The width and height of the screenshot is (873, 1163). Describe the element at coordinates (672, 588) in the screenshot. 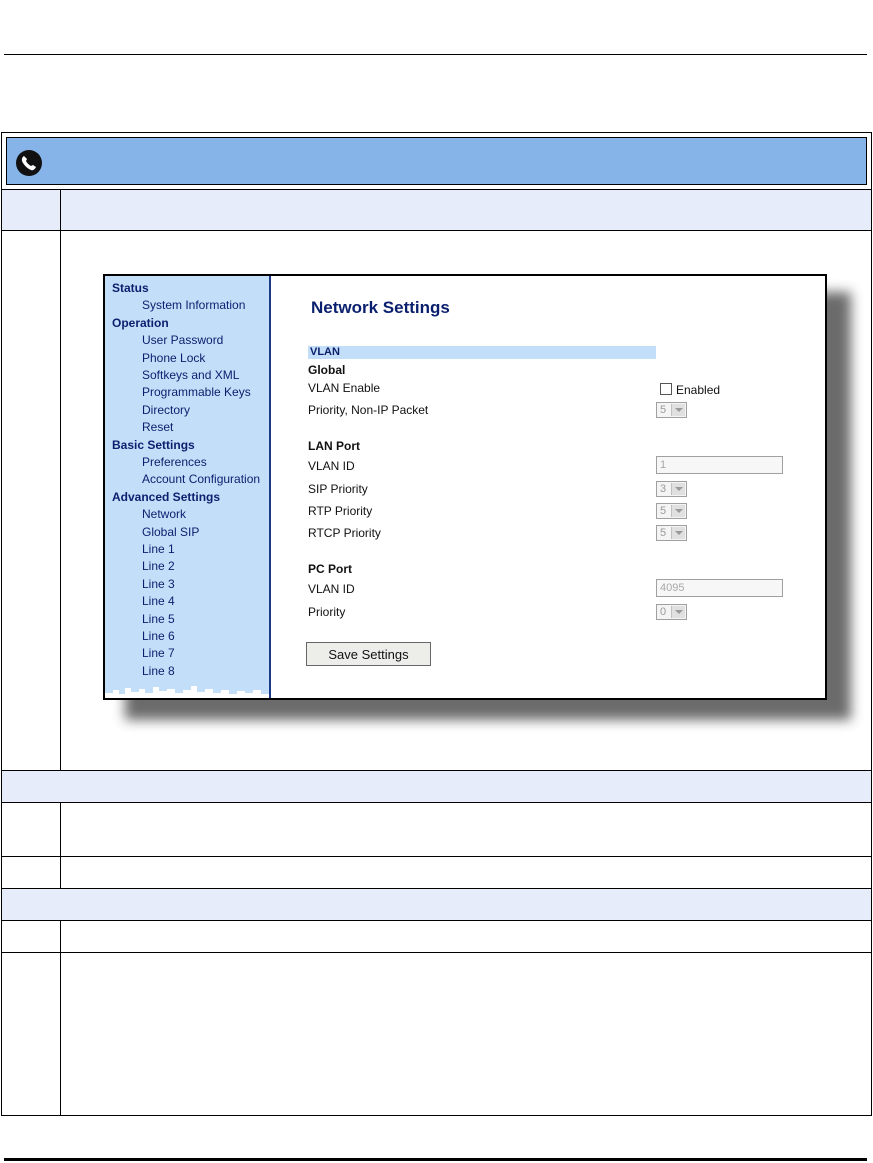

I see `pc-vlan-id-value: 4095` at that location.